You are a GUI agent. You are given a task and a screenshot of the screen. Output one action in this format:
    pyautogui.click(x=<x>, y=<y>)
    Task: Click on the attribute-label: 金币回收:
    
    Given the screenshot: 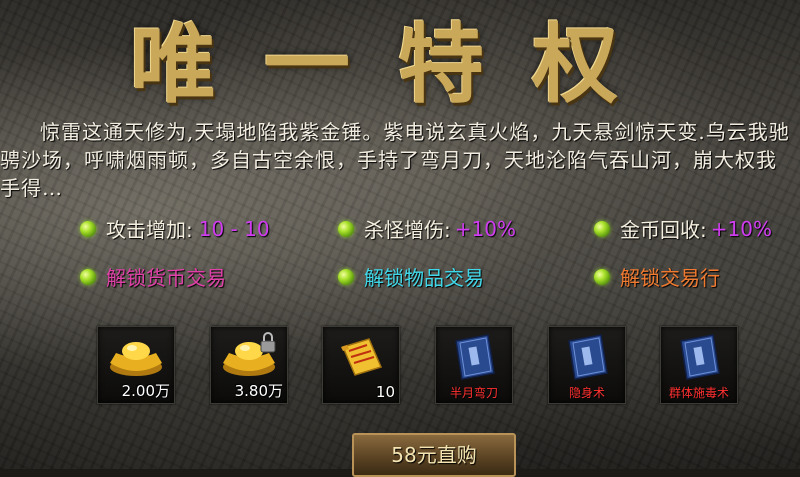 What is the action you would take?
    pyautogui.click(x=663, y=230)
    